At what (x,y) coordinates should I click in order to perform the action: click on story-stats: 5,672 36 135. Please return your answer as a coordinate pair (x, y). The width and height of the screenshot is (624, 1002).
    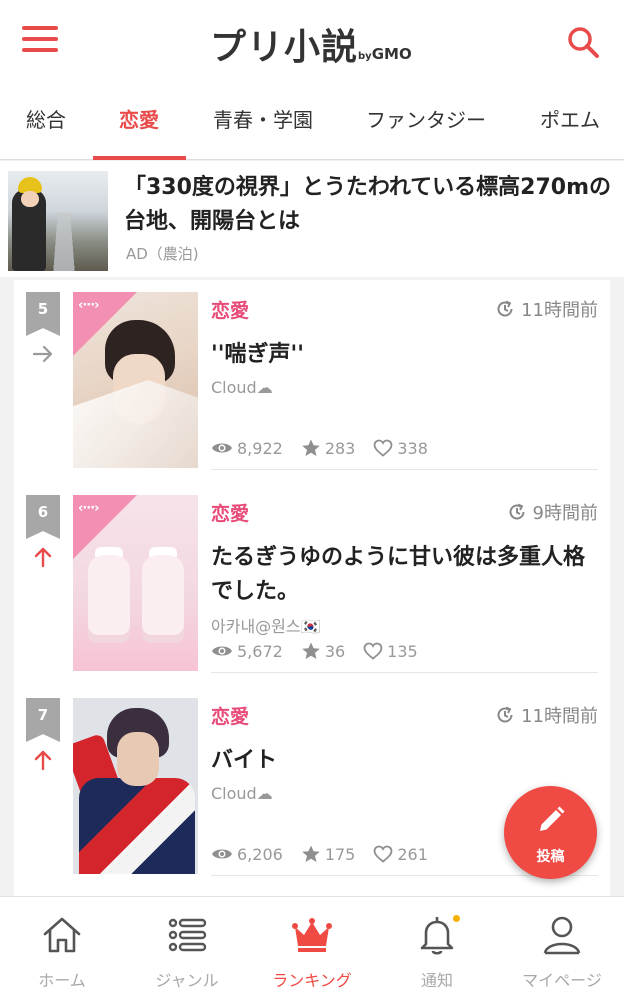
    Looking at the image, I should click on (323, 651).